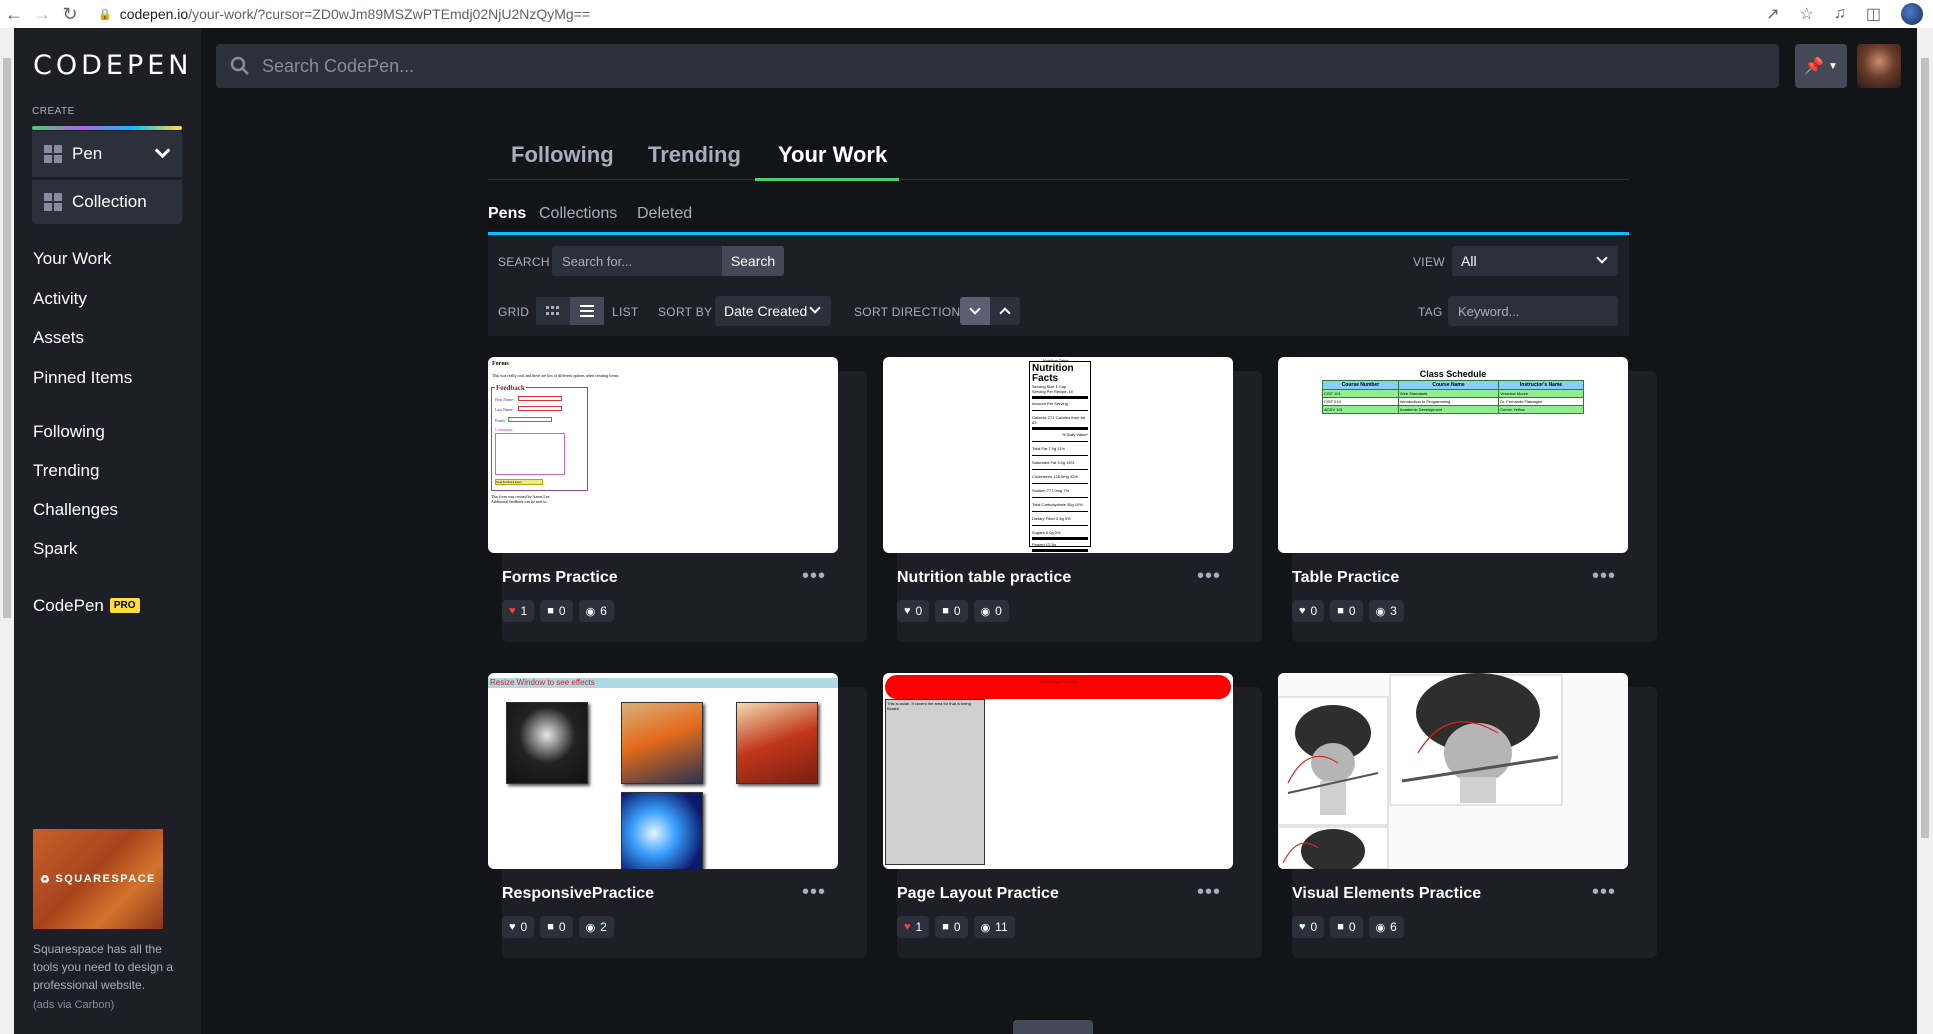 The image size is (1933, 1034). I want to click on preview-label: Comments:, so click(504, 429).